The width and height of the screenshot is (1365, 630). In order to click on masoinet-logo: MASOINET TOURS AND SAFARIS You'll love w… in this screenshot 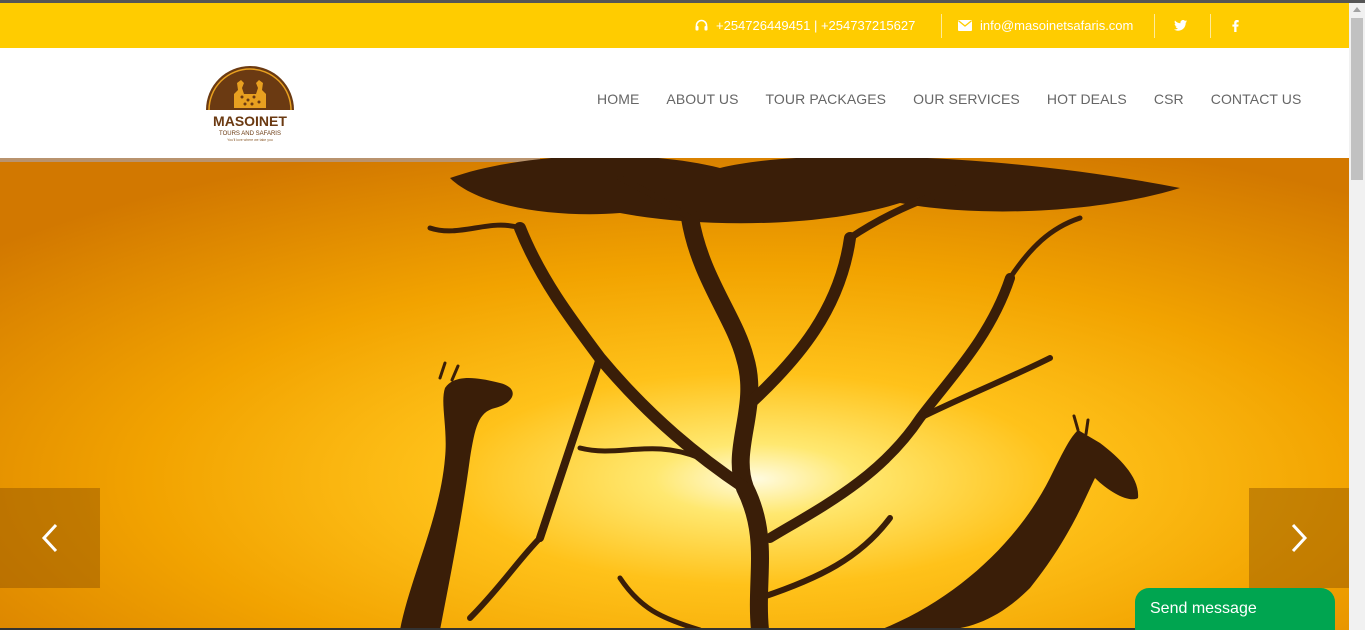, I will do `click(250, 107)`.